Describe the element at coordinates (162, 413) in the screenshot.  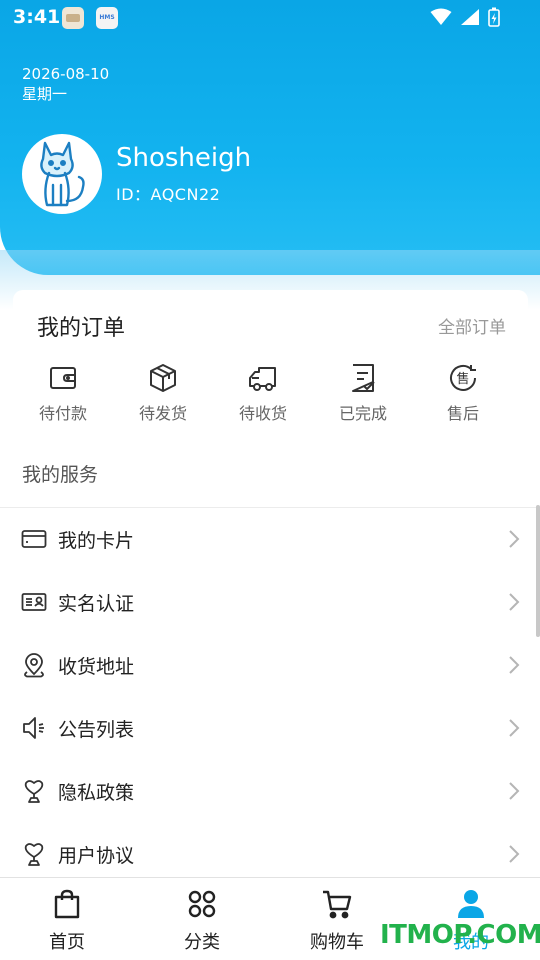
I see `order-item-label: 待发货` at that location.